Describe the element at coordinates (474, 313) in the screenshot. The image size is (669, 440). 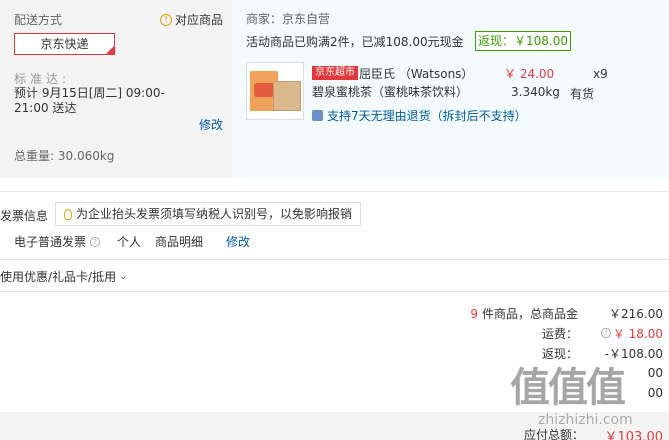
I see `item-count: 9` at that location.